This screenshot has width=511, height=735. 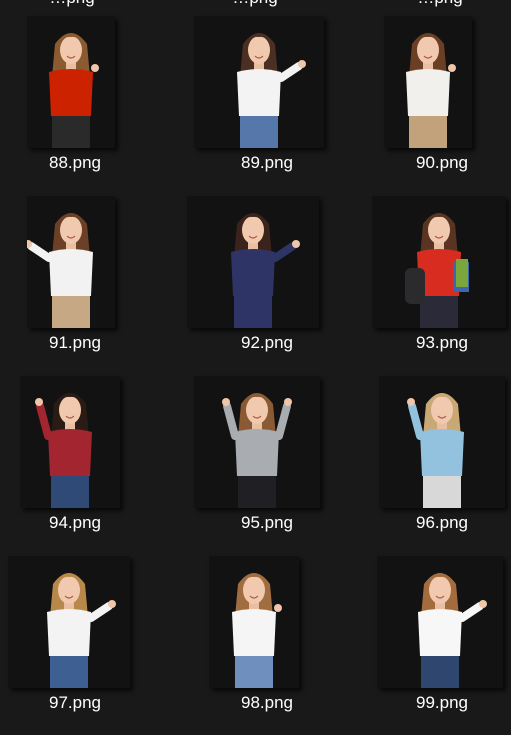 What do you see at coordinates (75, 703) in the screenshot?
I see `file-name: 97.png` at bounding box center [75, 703].